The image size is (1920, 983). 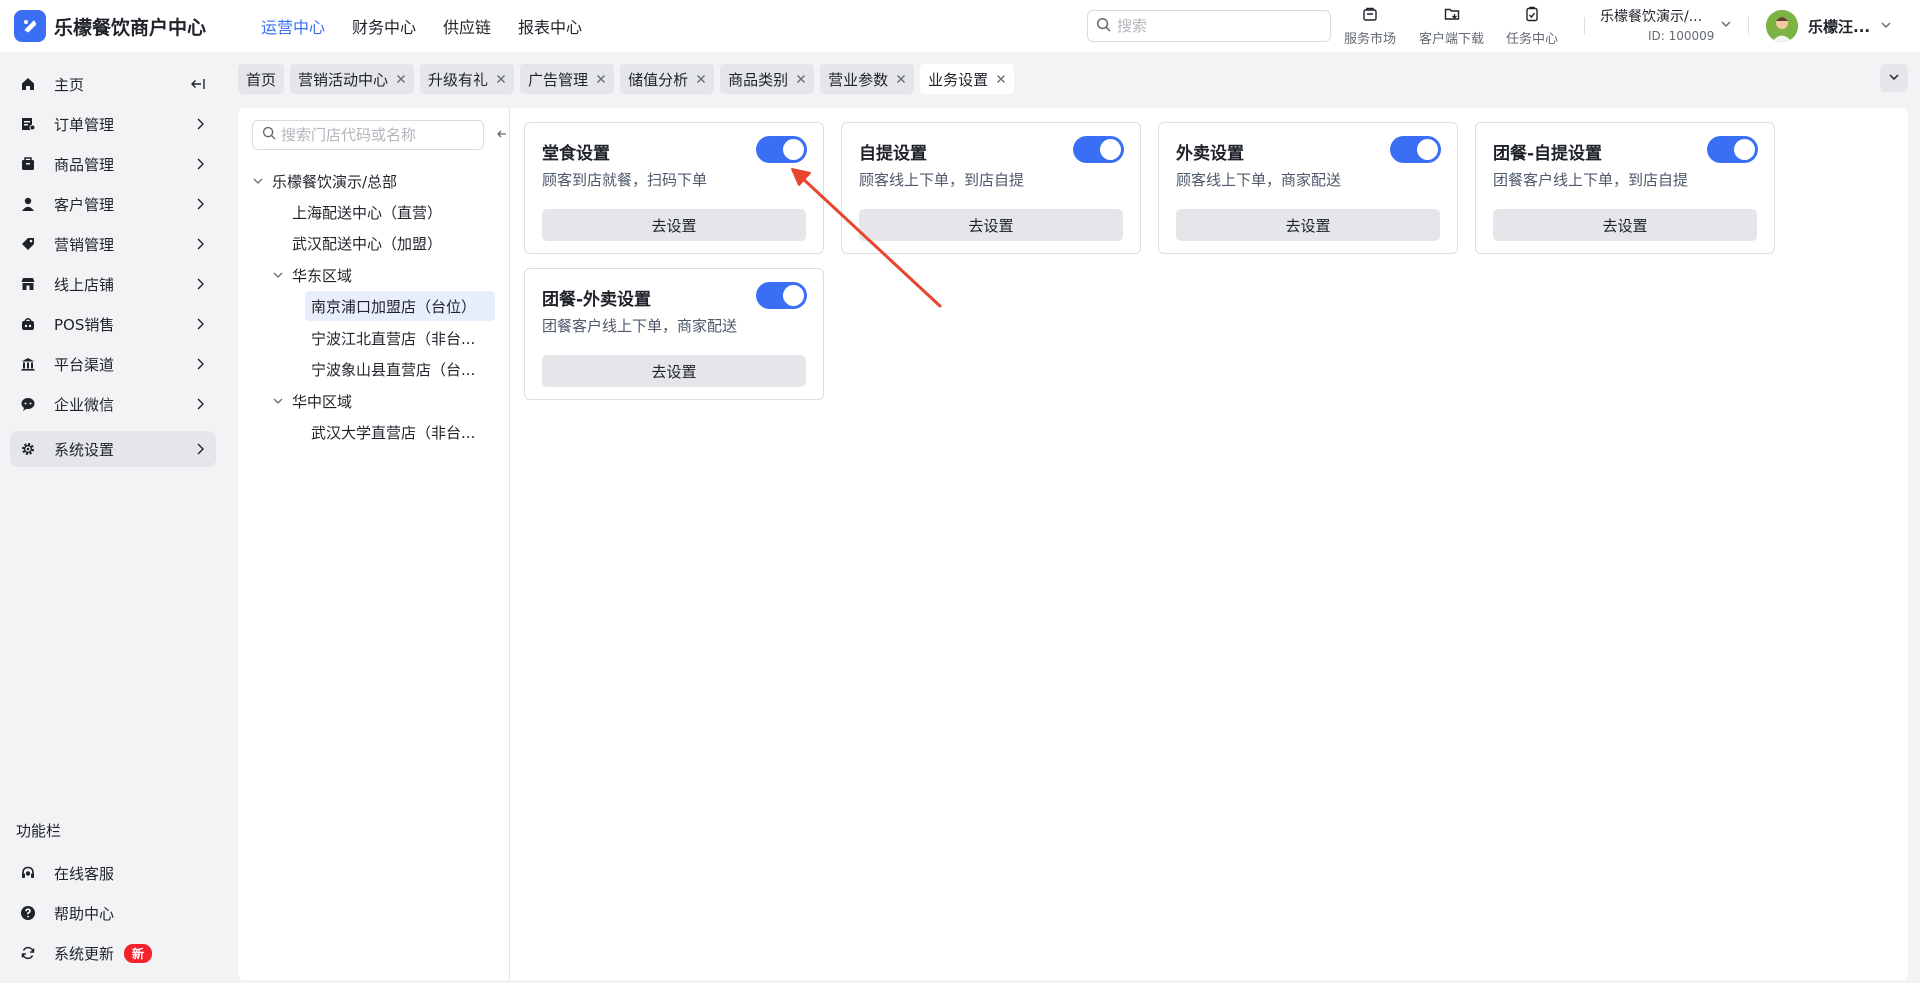 I want to click on sidebar-item-label: 客户管理, so click(x=84, y=204).